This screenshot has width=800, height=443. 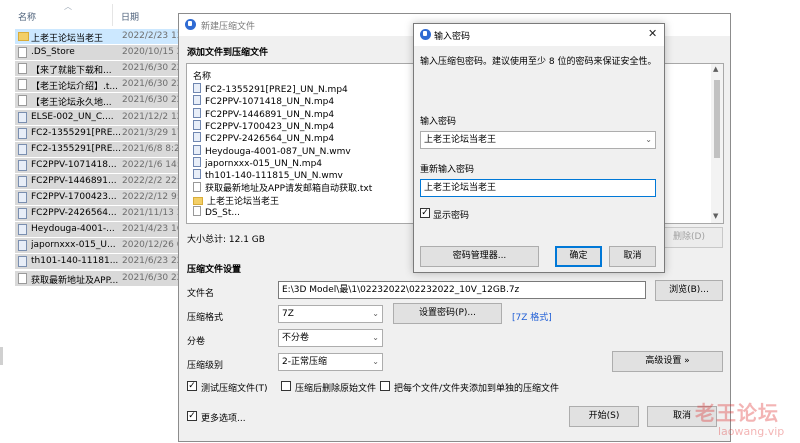 What do you see at coordinates (286, 386) in the screenshot?
I see `delete-source-checkbox` at bounding box center [286, 386].